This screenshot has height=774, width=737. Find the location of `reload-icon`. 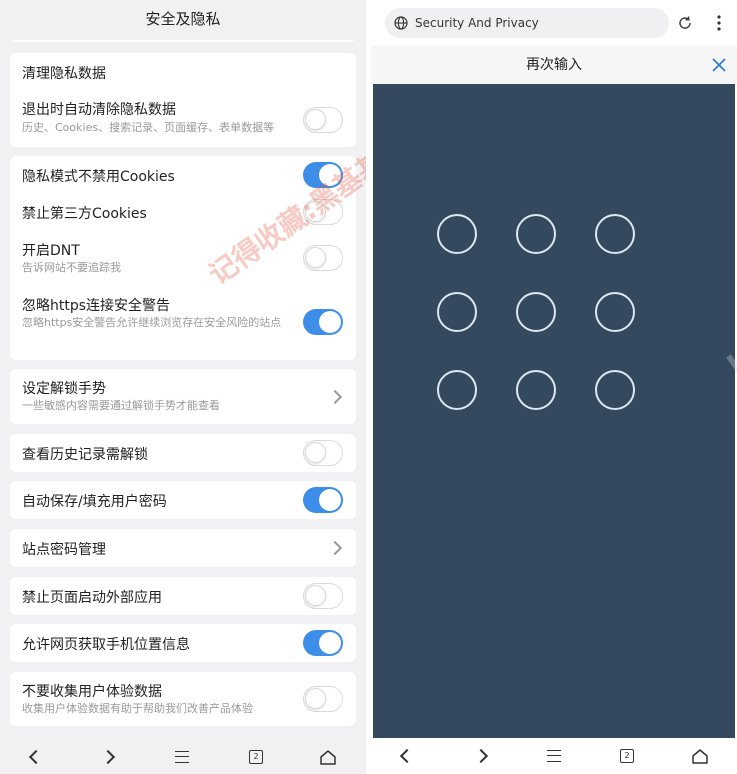

reload-icon is located at coordinates (685, 23).